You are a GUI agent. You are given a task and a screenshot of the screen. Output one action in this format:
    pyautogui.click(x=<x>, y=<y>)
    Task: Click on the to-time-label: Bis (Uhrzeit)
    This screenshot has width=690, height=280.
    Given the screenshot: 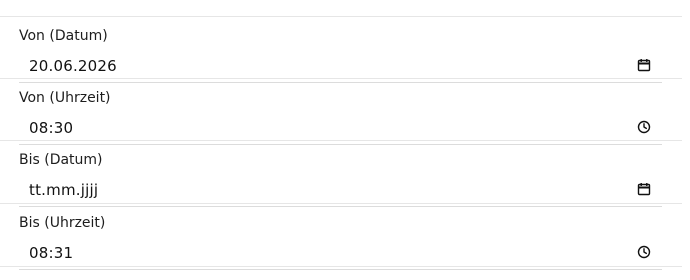 What is the action you would take?
    pyautogui.click(x=62, y=223)
    